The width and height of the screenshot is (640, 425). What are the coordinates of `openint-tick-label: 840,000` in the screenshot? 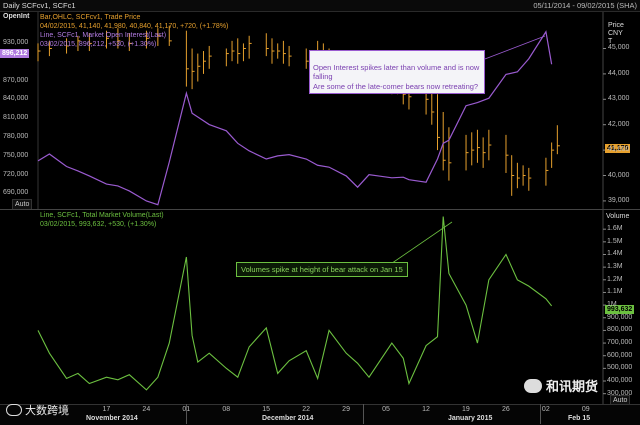 It's located at (16, 99).